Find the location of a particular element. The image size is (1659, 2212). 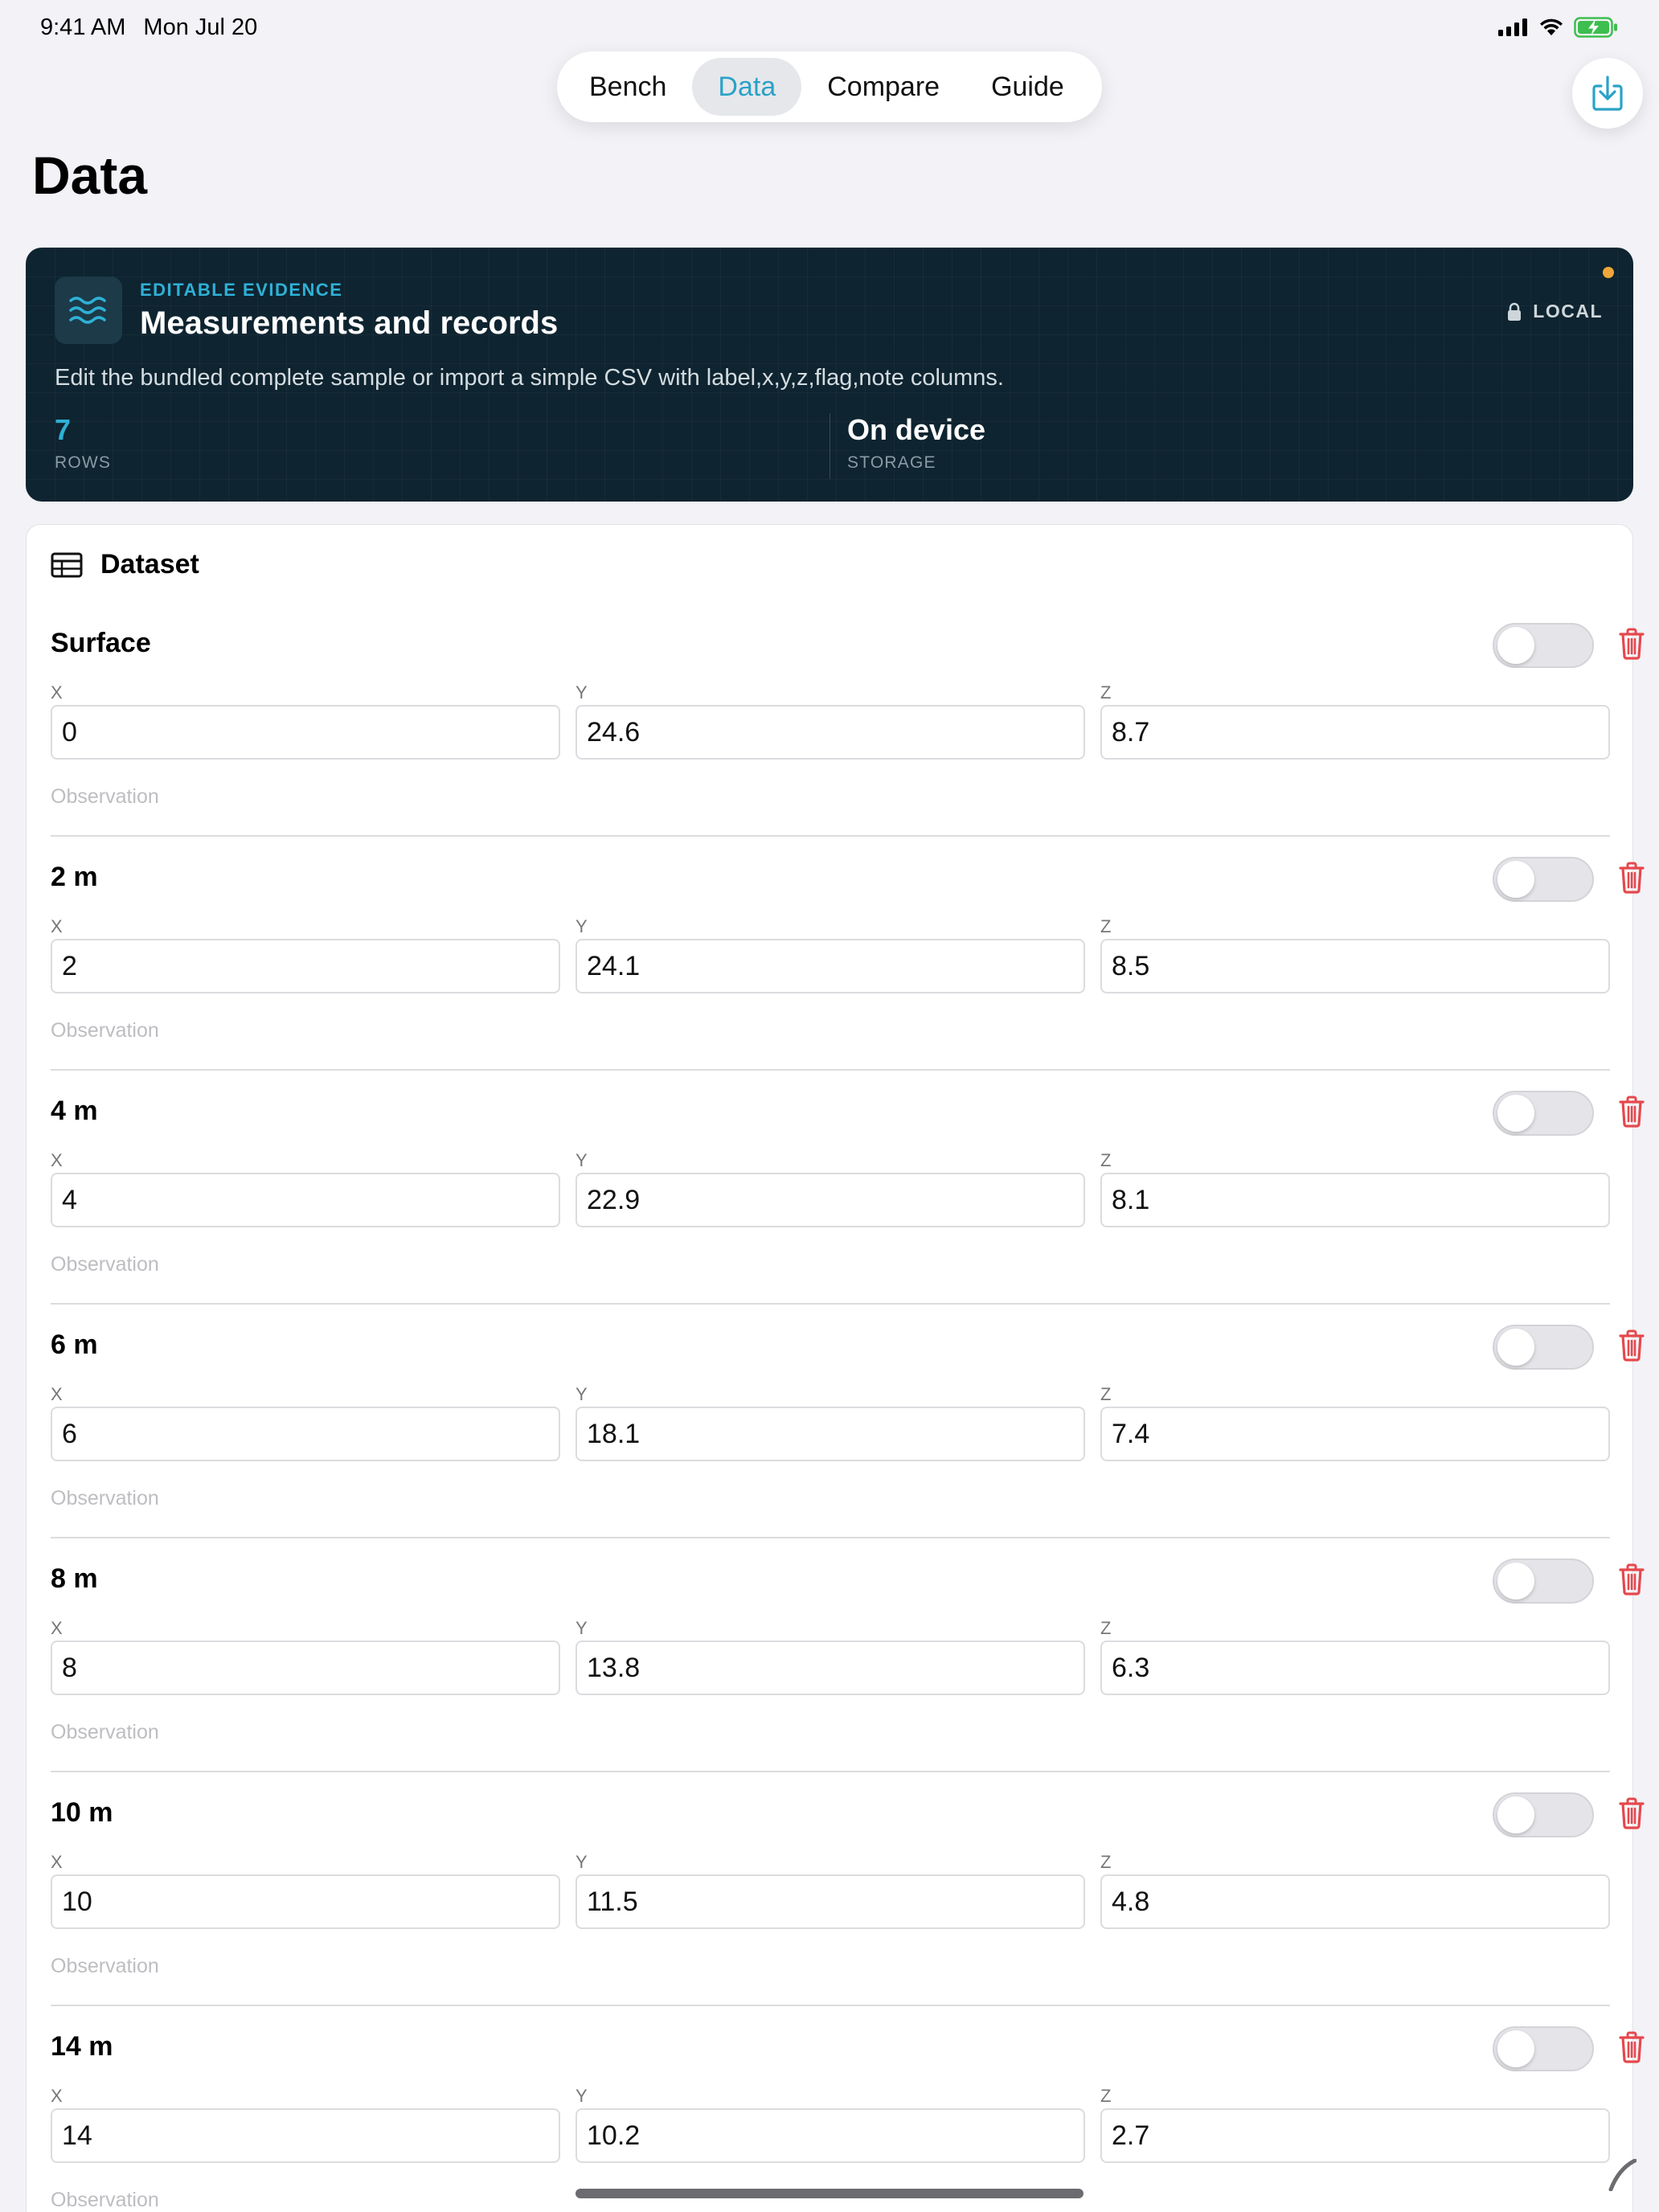

y-column: Y 13.8 is located at coordinates (830, 1657).